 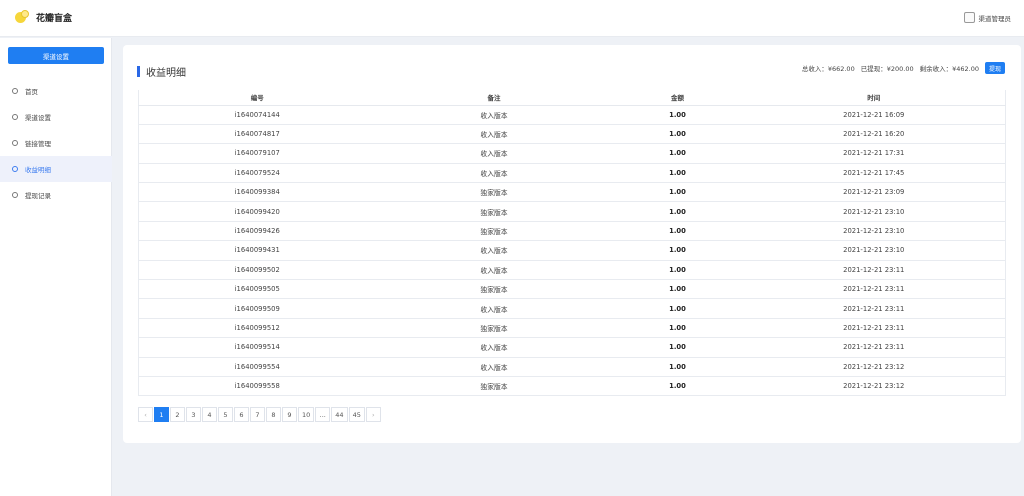 What do you see at coordinates (257, 173) in the screenshot?
I see `order-id-cell: i1640079524` at bounding box center [257, 173].